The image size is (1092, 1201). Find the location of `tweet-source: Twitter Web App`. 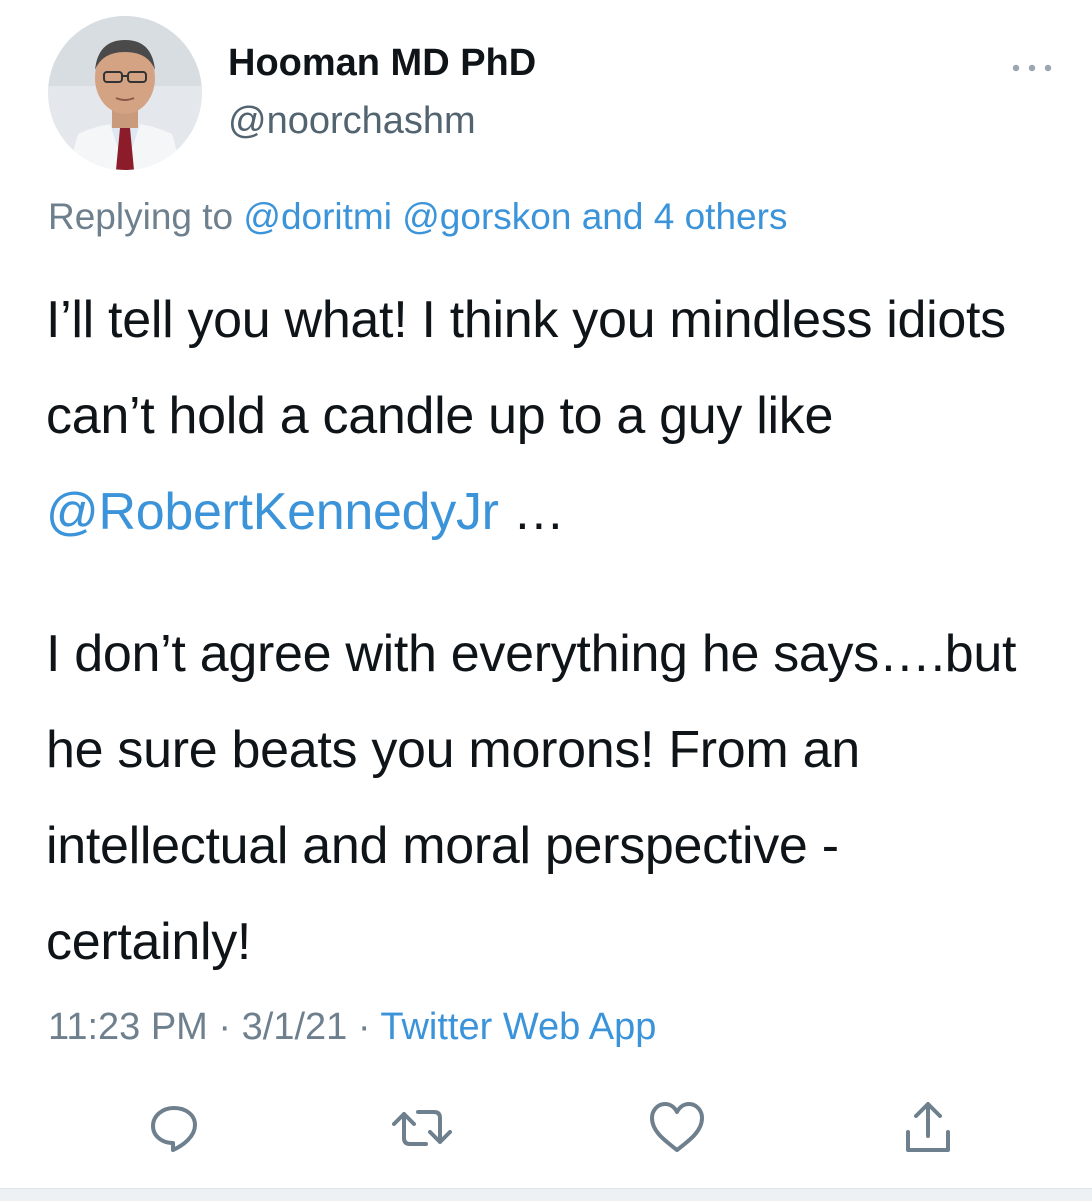

tweet-source: Twitter Web App is located at coordinates (518, 1027).